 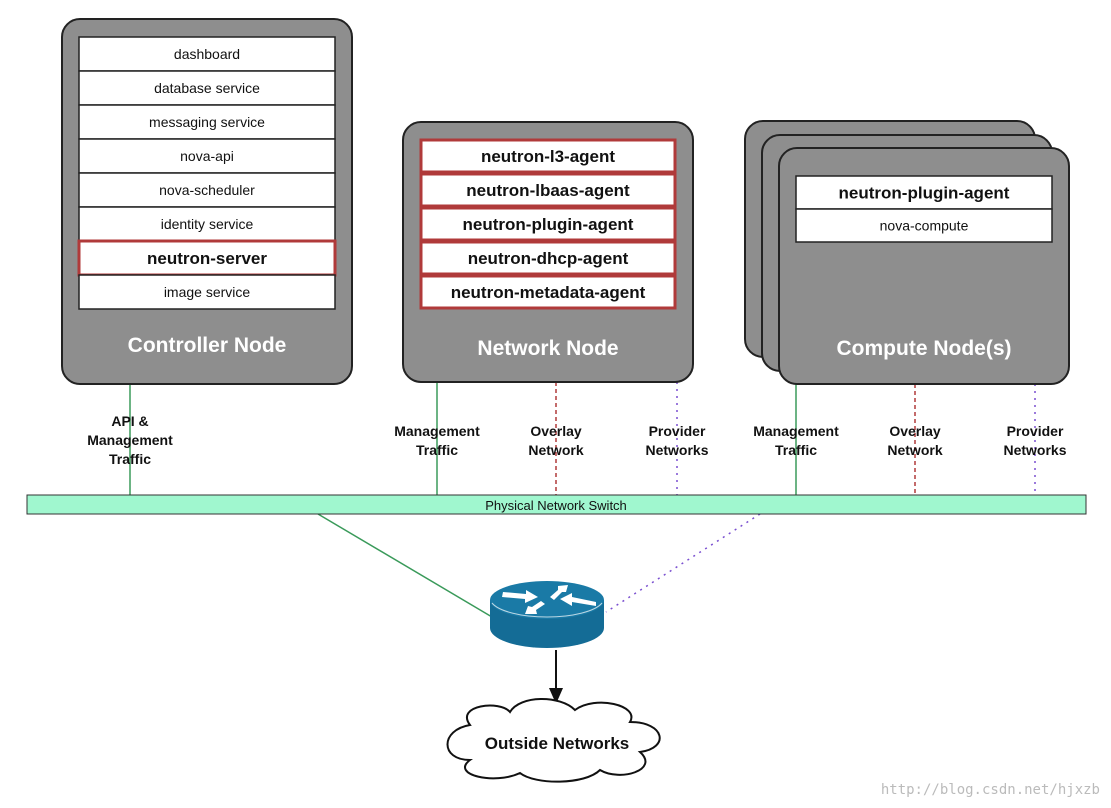 I want to click on router-icon, so click(x=547, y=614).